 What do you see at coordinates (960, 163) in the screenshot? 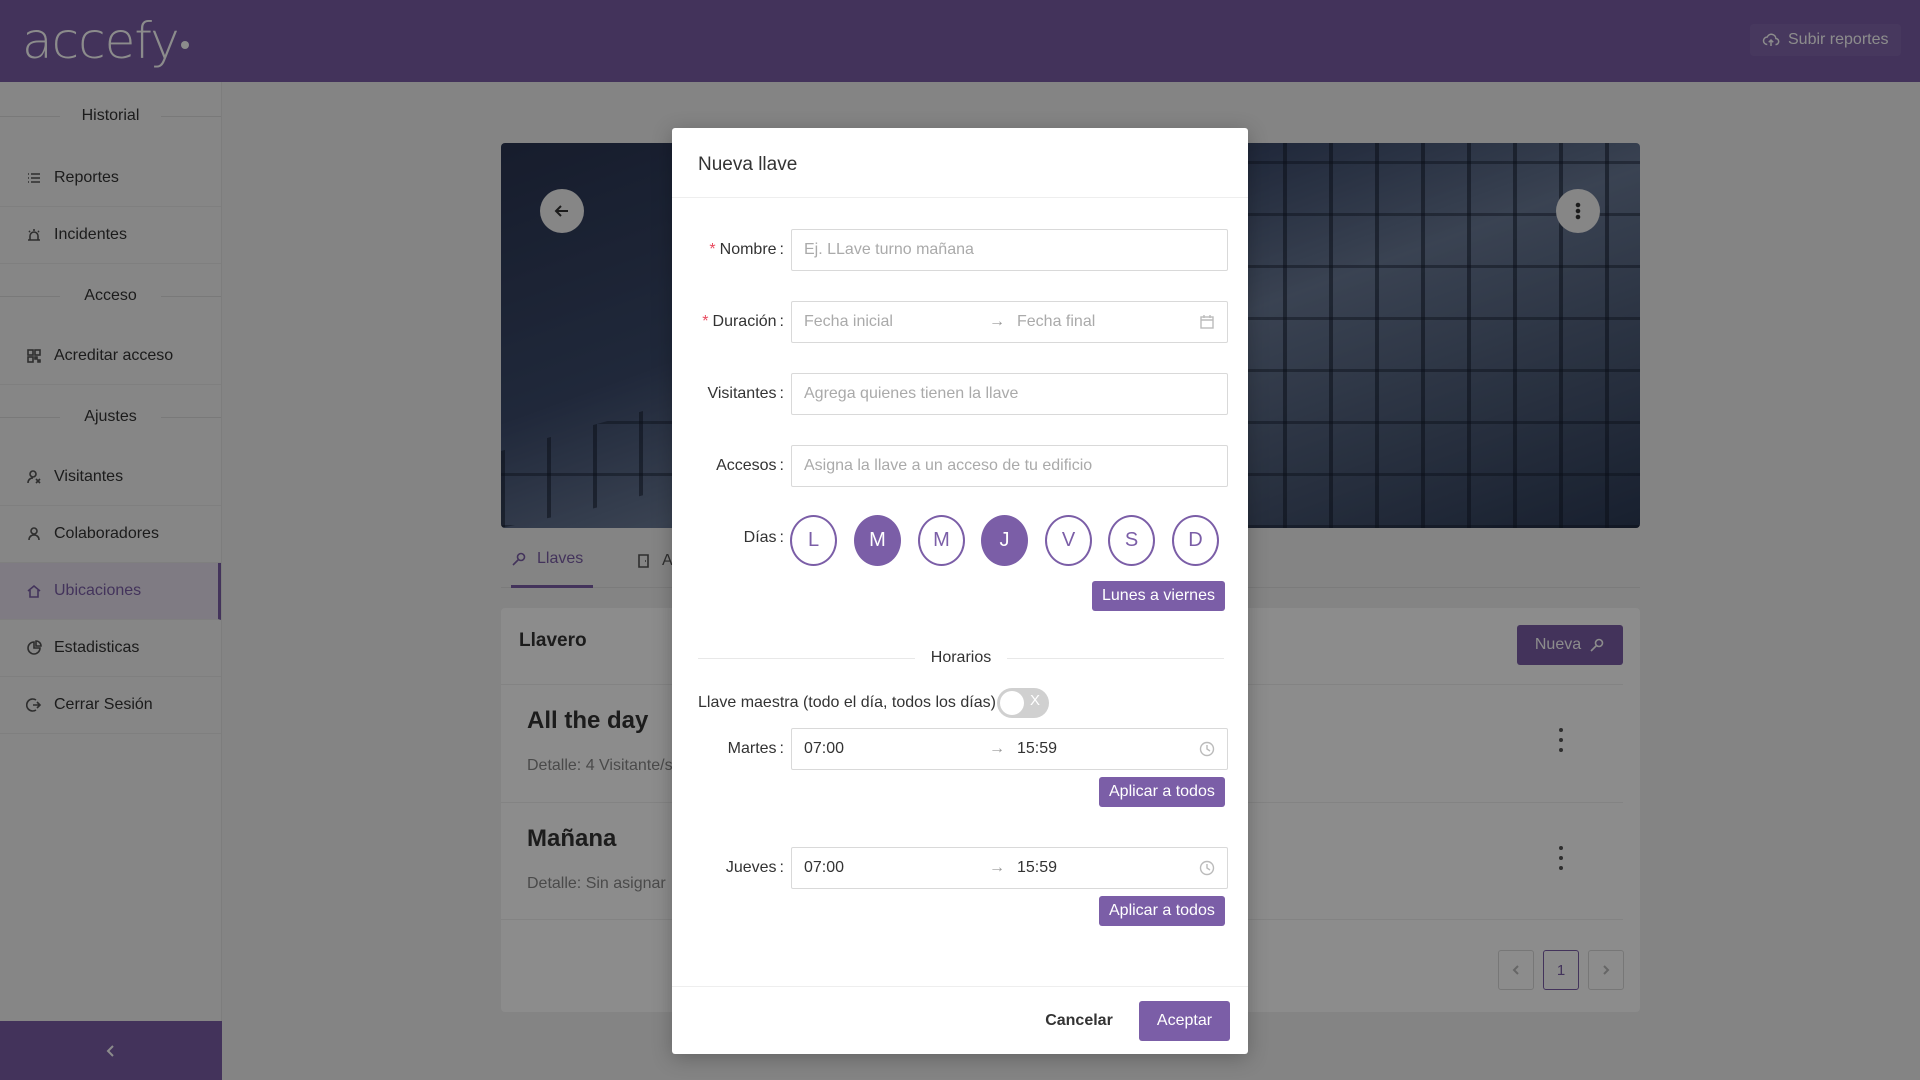
I see `modal-title: Nueva llave` at bounding box center [960, 163].